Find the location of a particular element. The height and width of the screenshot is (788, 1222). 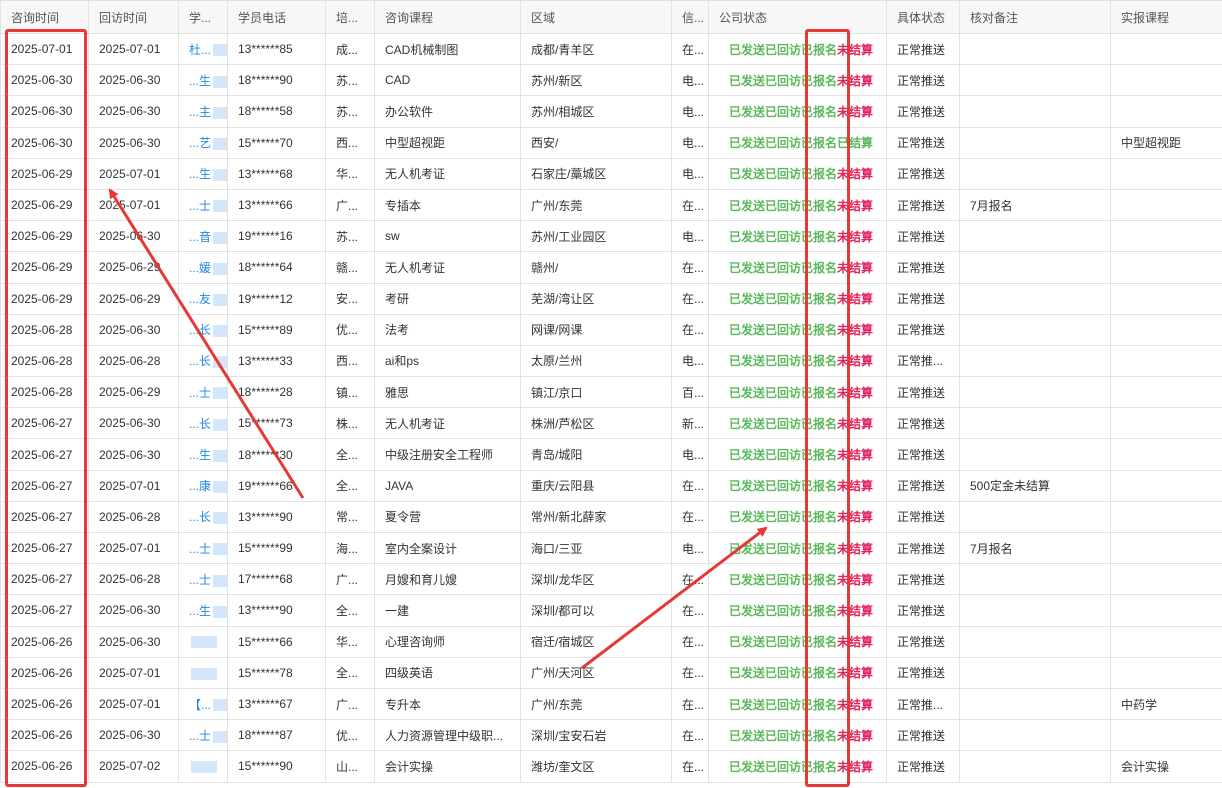

cell-phone: 15******78 is located at coordinates (276, 672).